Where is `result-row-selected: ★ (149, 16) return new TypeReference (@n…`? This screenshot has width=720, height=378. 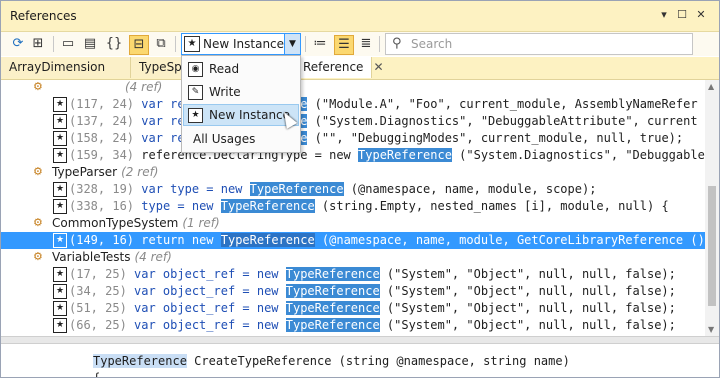 result-row-selected: ★ (149, 16) return new TypeReference (@n… is located at coordinates (353, 240).